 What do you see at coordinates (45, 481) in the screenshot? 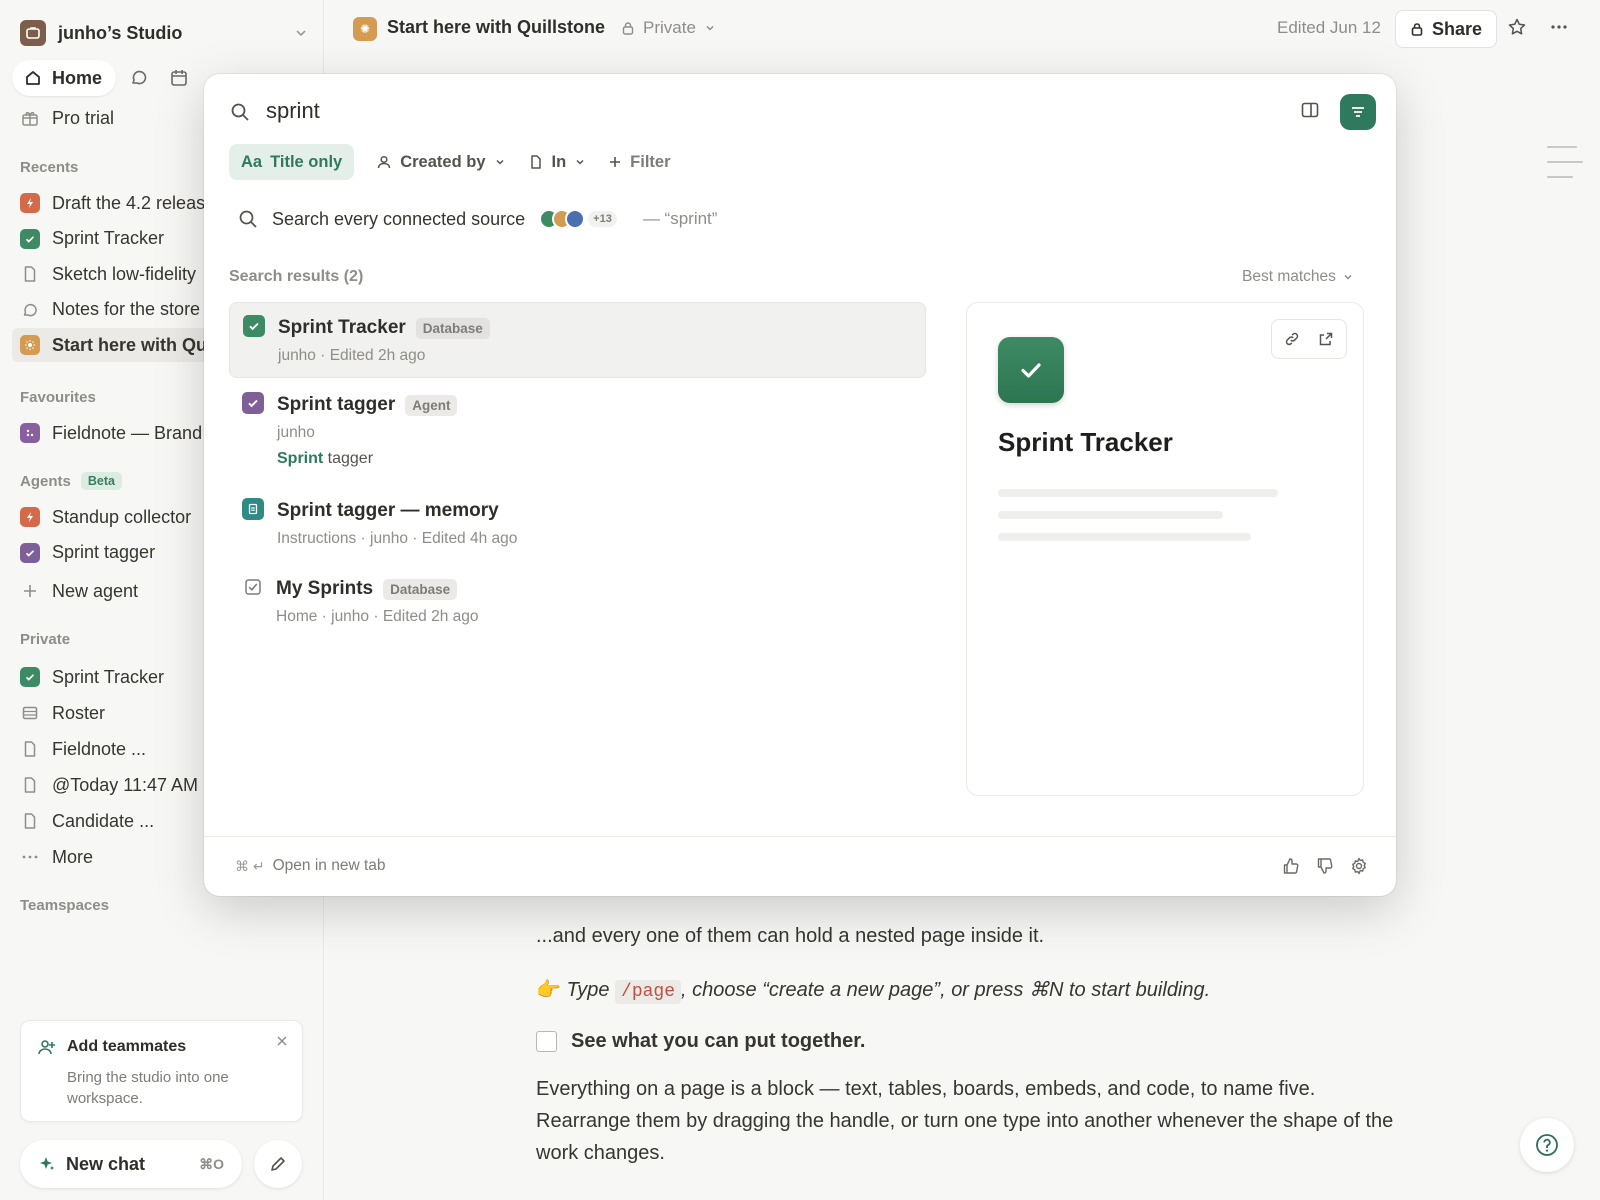
I see `agents-label: Agents` at bounding box center [45, 481].